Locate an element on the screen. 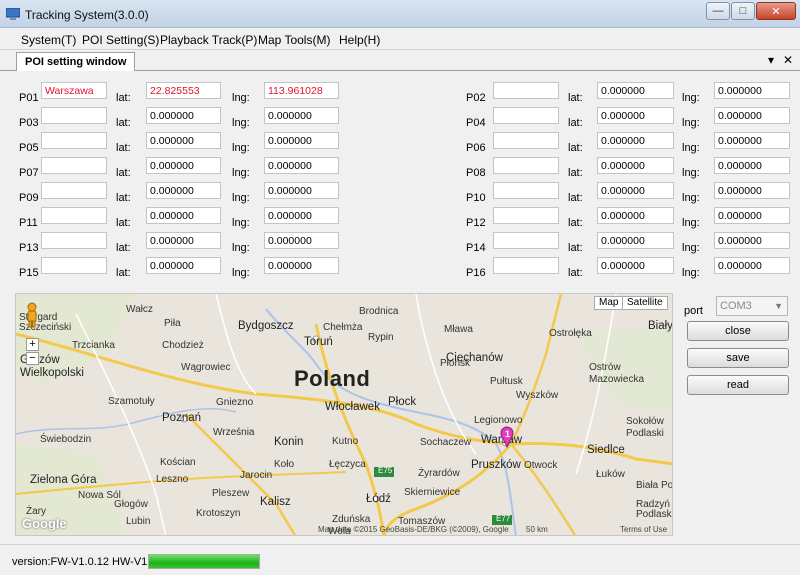 The height and width of the screenshot is (575, 800). map-city-label: Konin is located at coordinates (289, 442).